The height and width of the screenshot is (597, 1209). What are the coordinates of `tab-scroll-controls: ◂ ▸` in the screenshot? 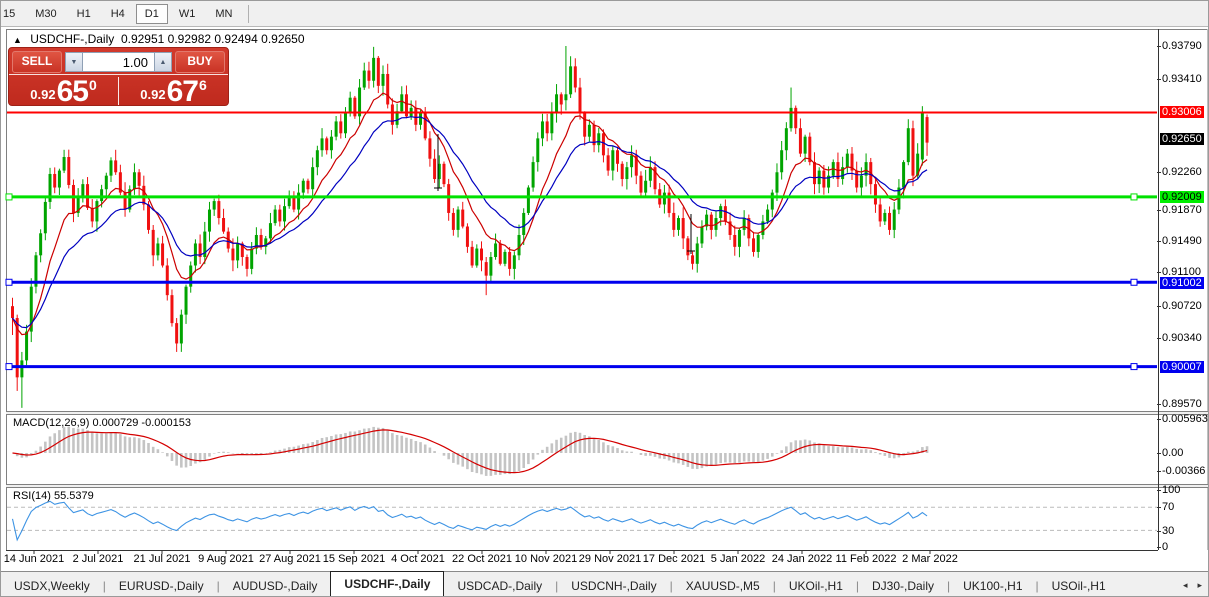 It's located at (1195, 588).